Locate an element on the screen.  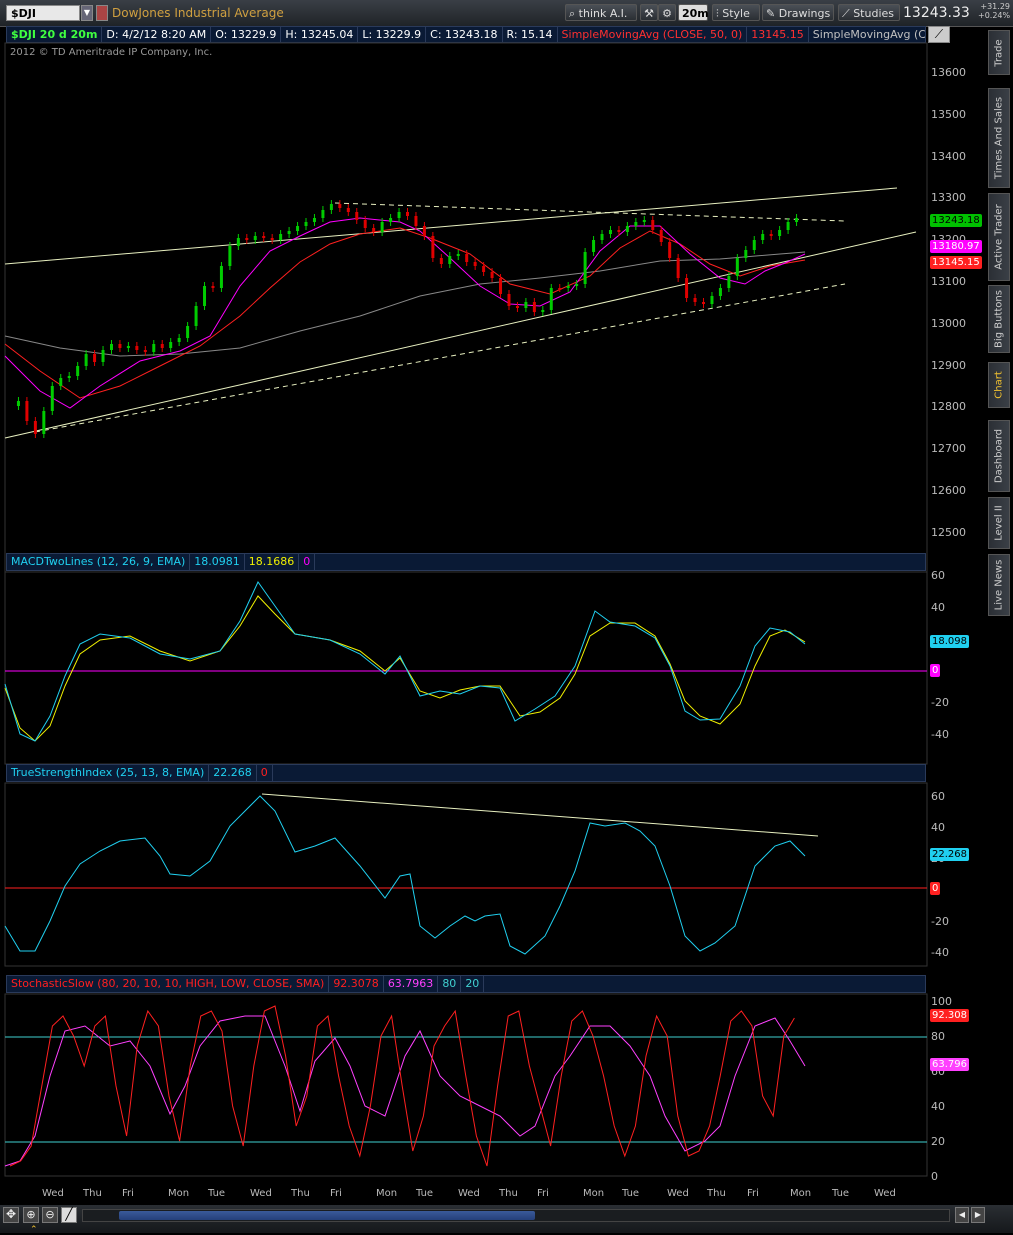
side-tab-dashboard: Dashboard is located at coordinates (999, 456).